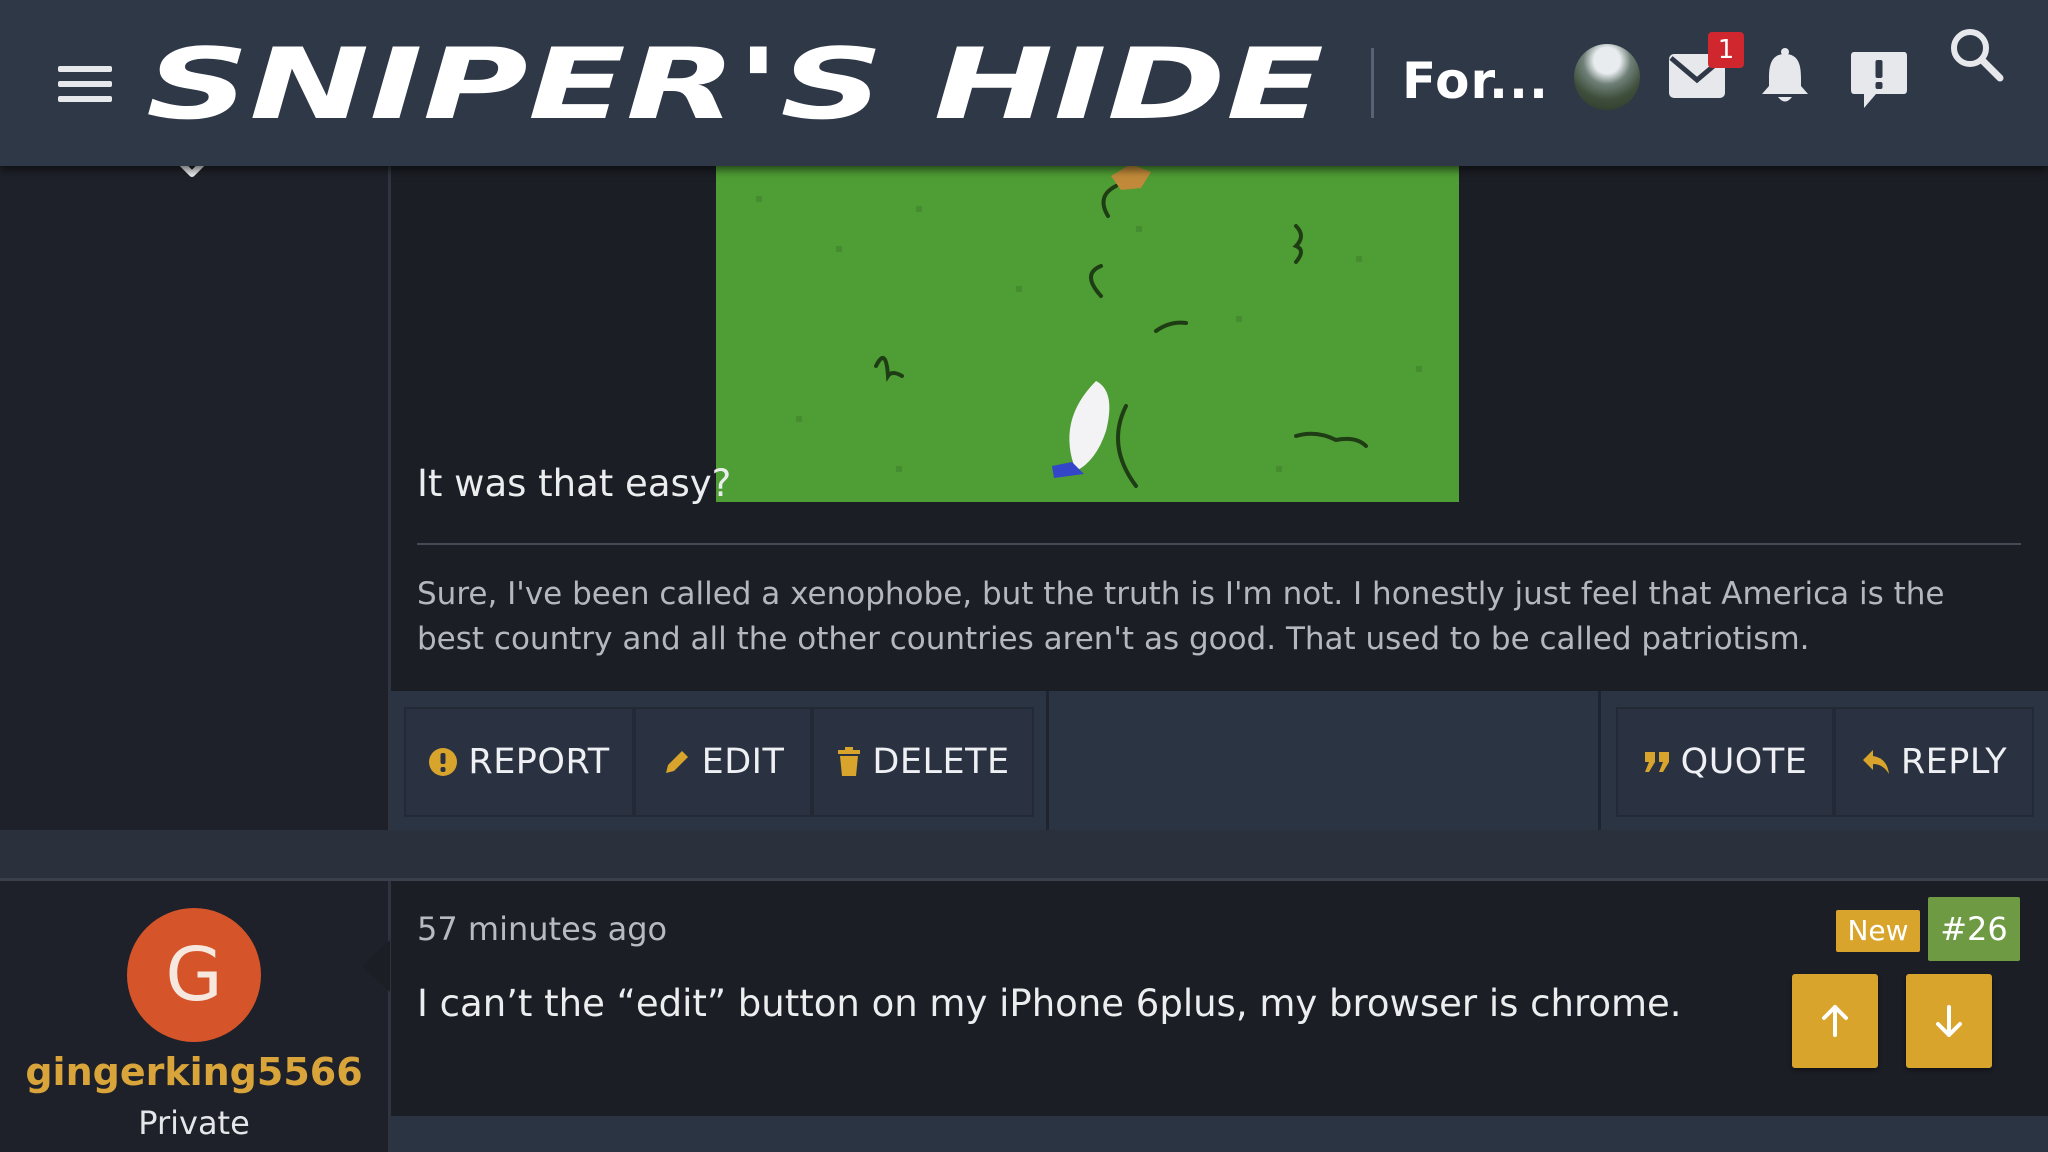 Image resolution: width=2048 pixels, height=1152 pixels. I want to click on user-title: Private, so click(194, 1123).